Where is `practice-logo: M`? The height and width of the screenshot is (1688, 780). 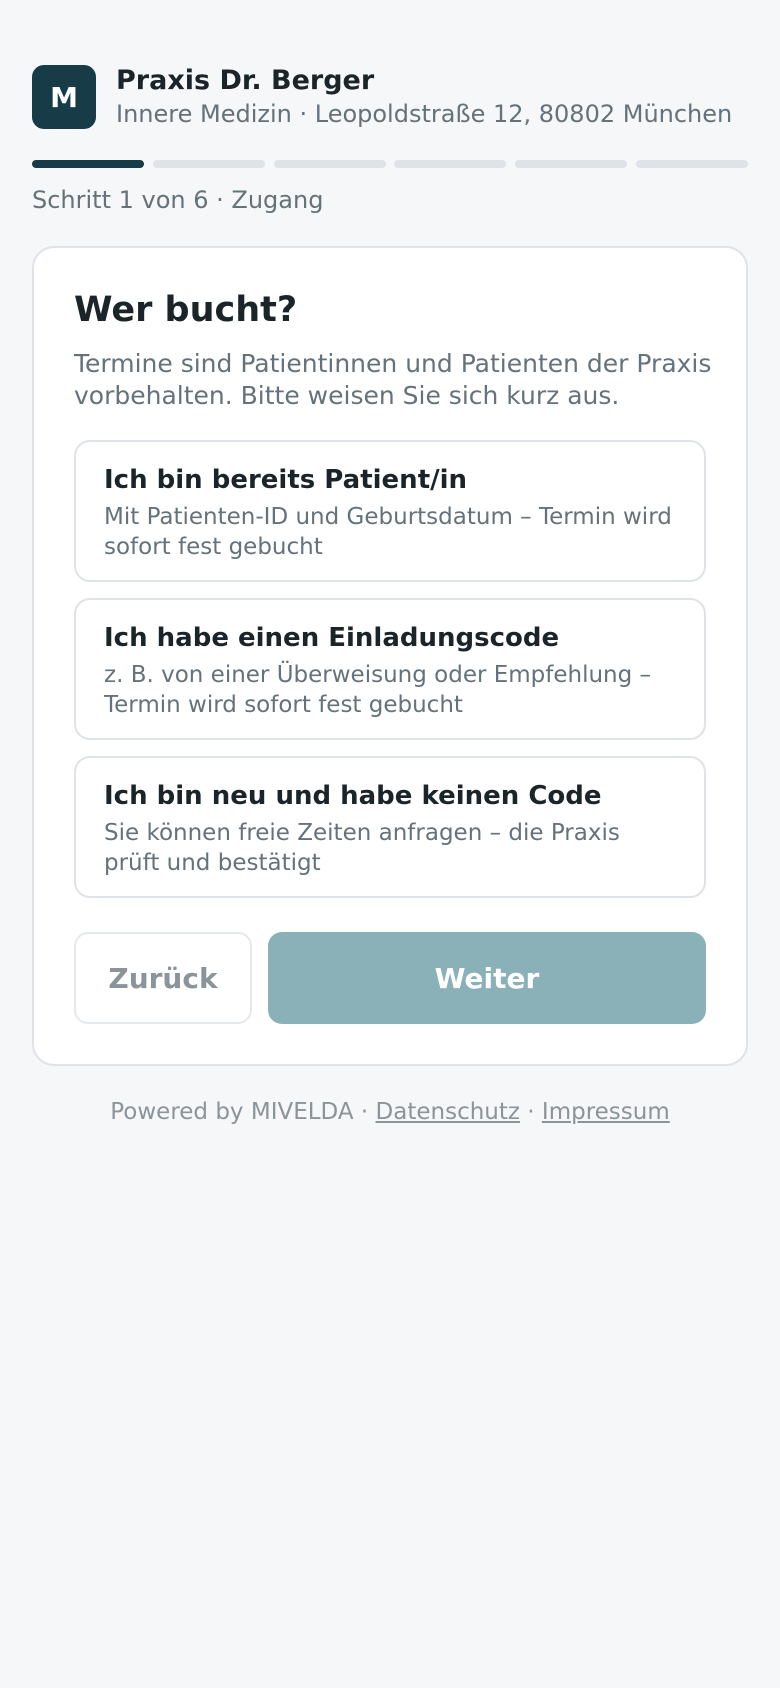
practice-logo: M is located at coordinates (64, 97).